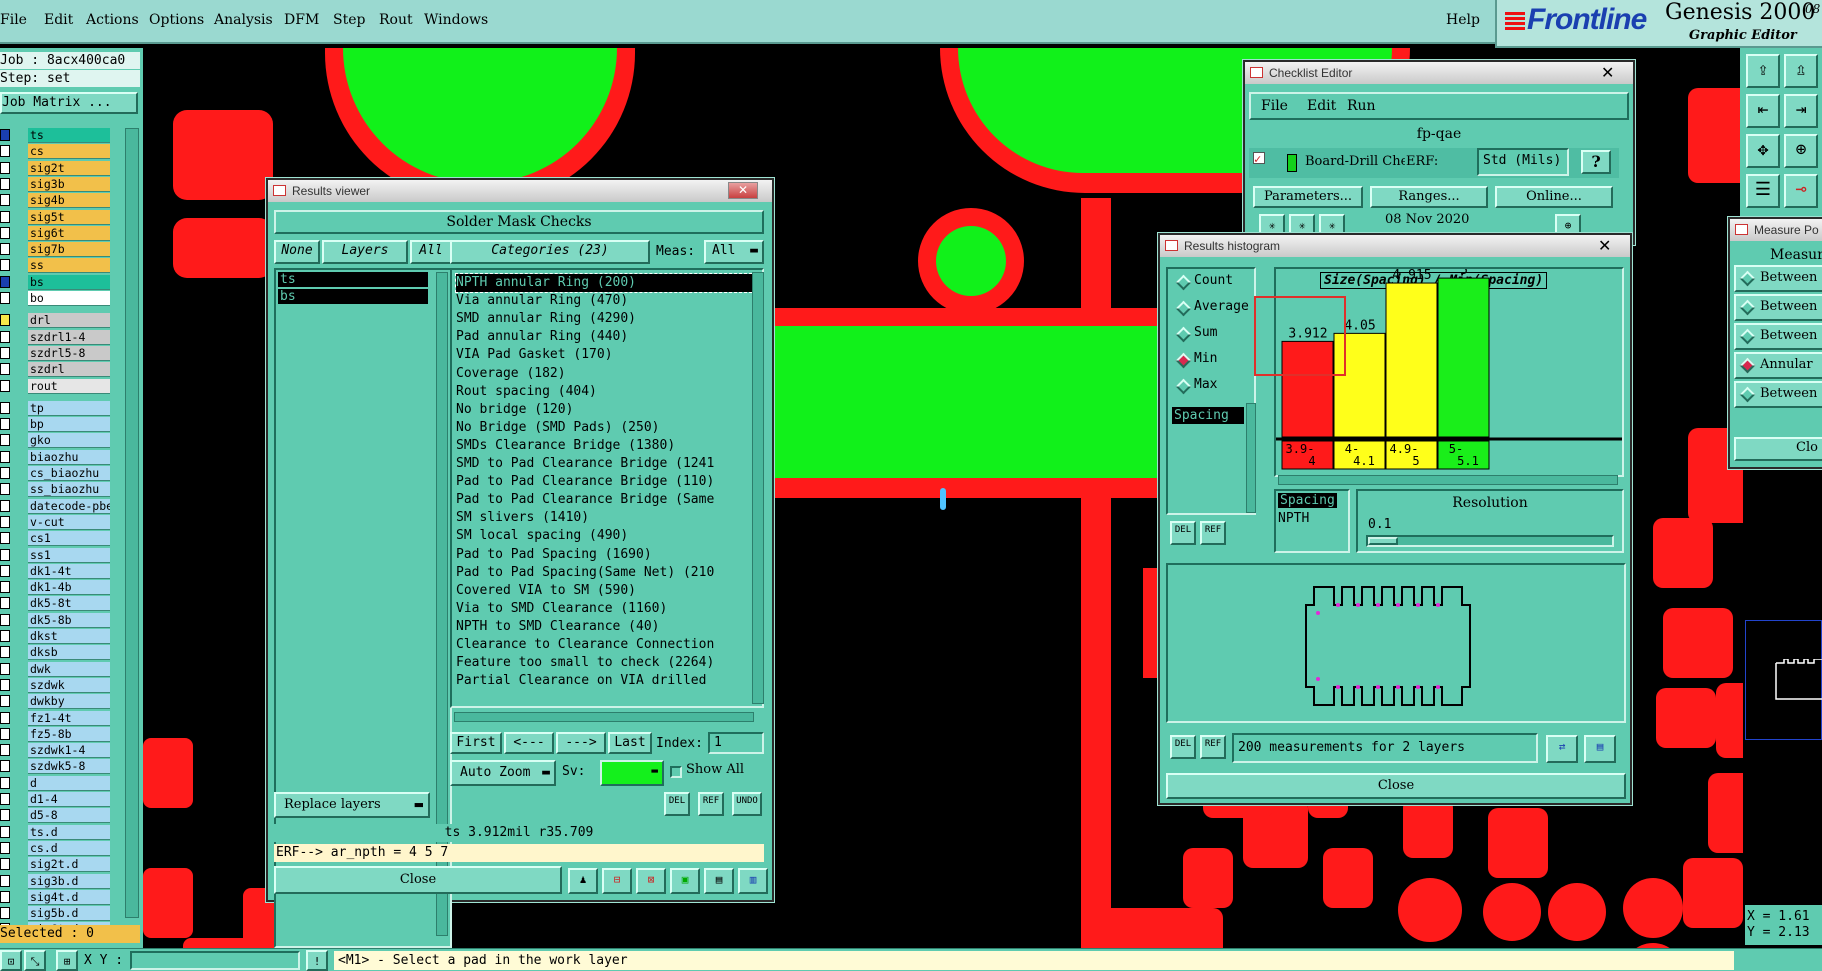 Image resolution: width=1822 pixels, height=971 pixels. Describe the element at coordinates (69, 321) in the screenshot. I see `layer-item: drl` at that location.